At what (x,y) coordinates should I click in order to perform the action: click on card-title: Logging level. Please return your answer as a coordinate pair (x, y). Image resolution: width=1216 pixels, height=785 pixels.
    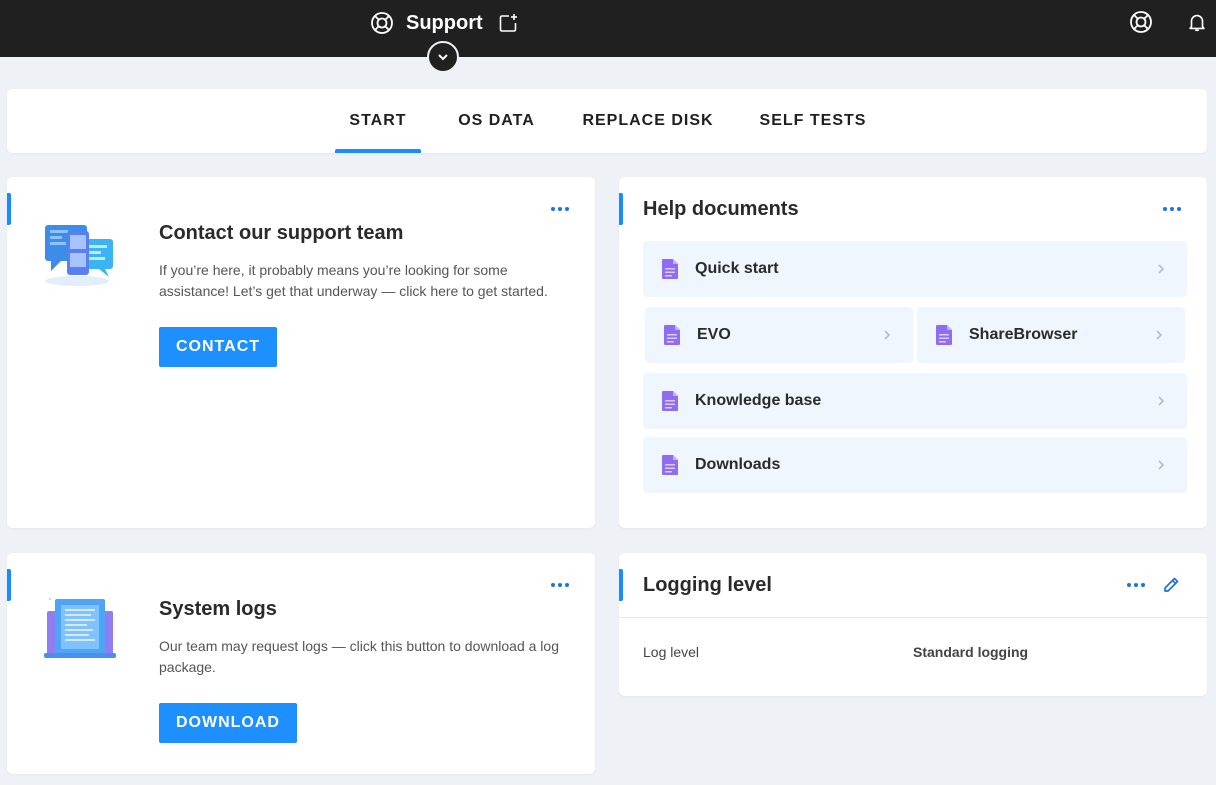
    Looking at the image, I should click on (707, 585).